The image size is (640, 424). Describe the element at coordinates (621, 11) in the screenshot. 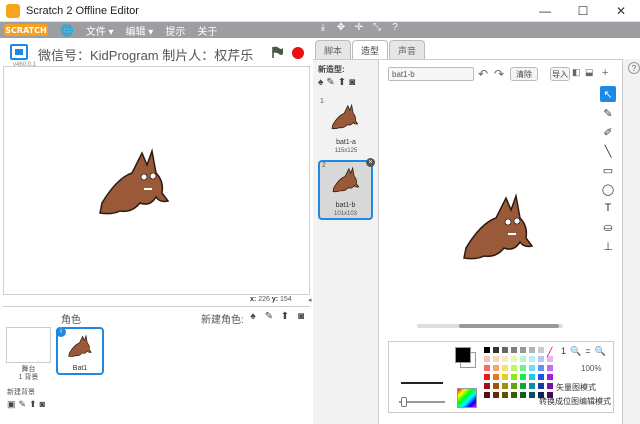

I see `close-button: ✕` at that location.